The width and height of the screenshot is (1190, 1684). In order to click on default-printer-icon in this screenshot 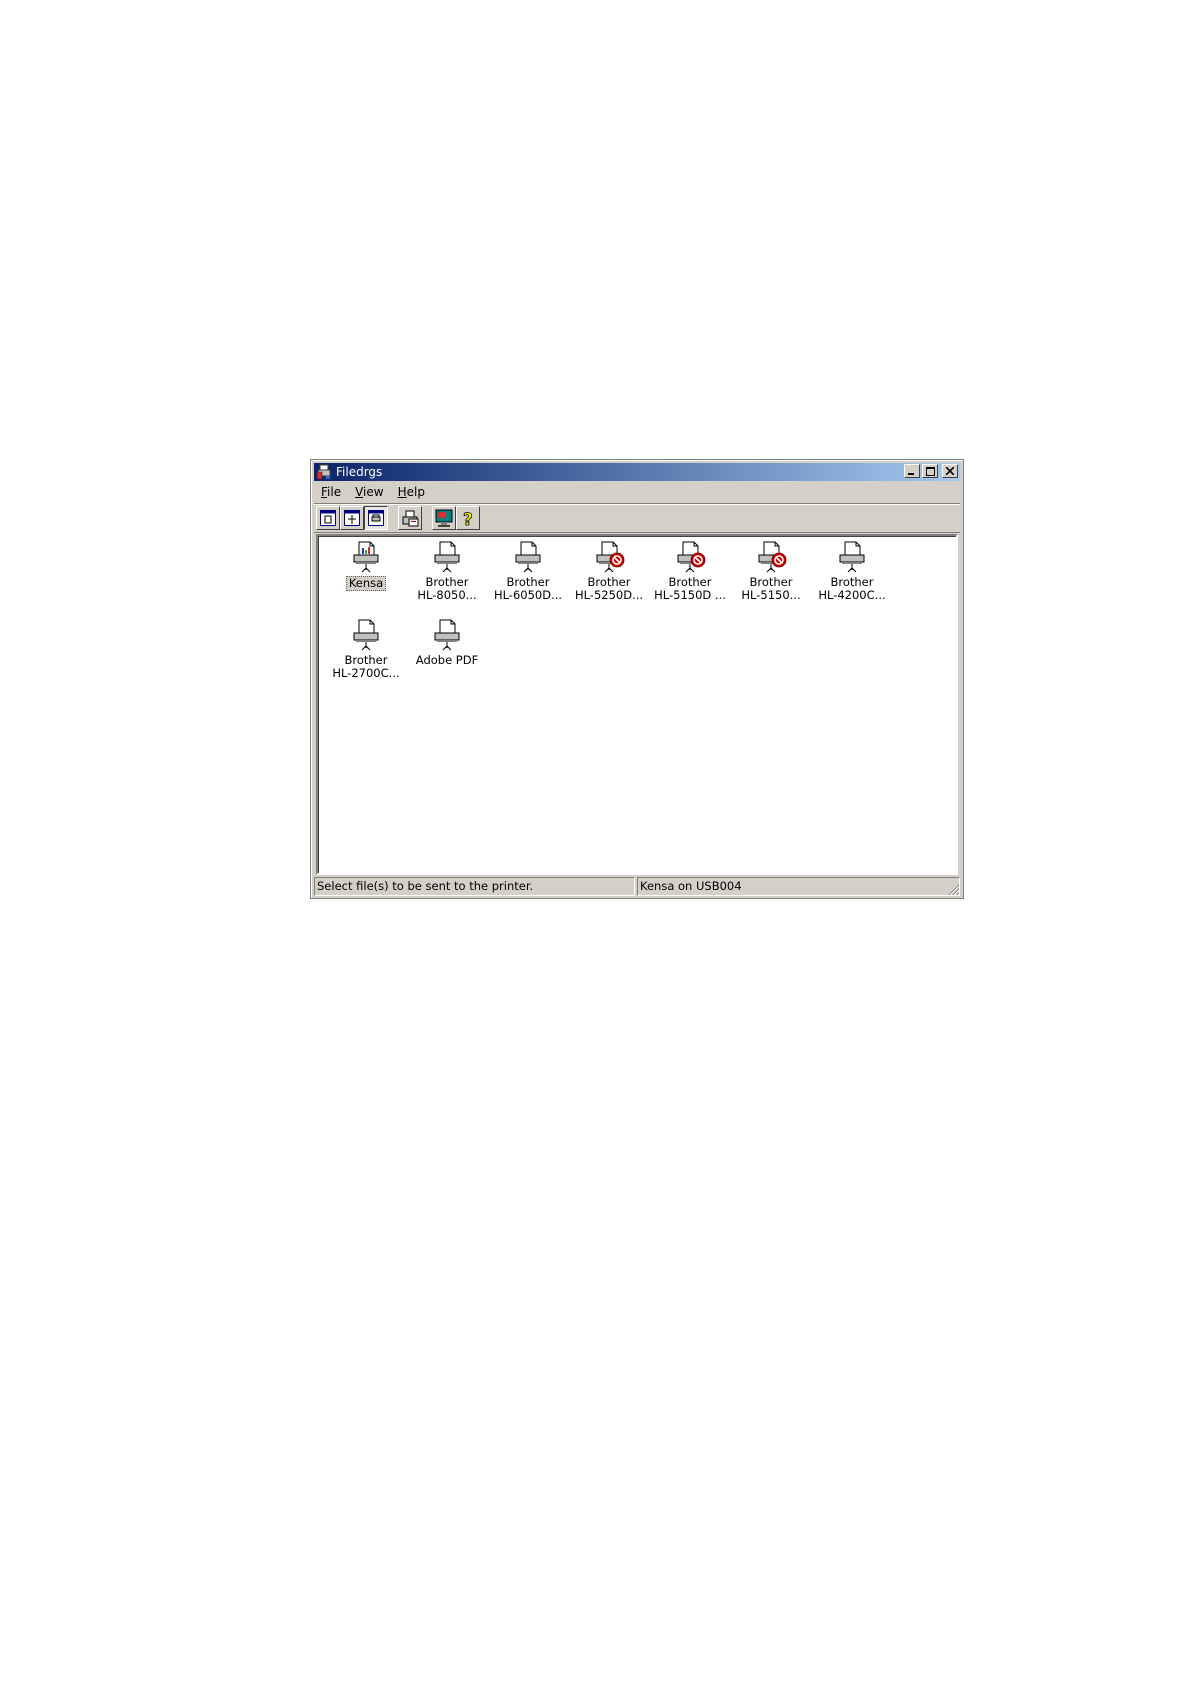, I will do `click(366, 557)`.